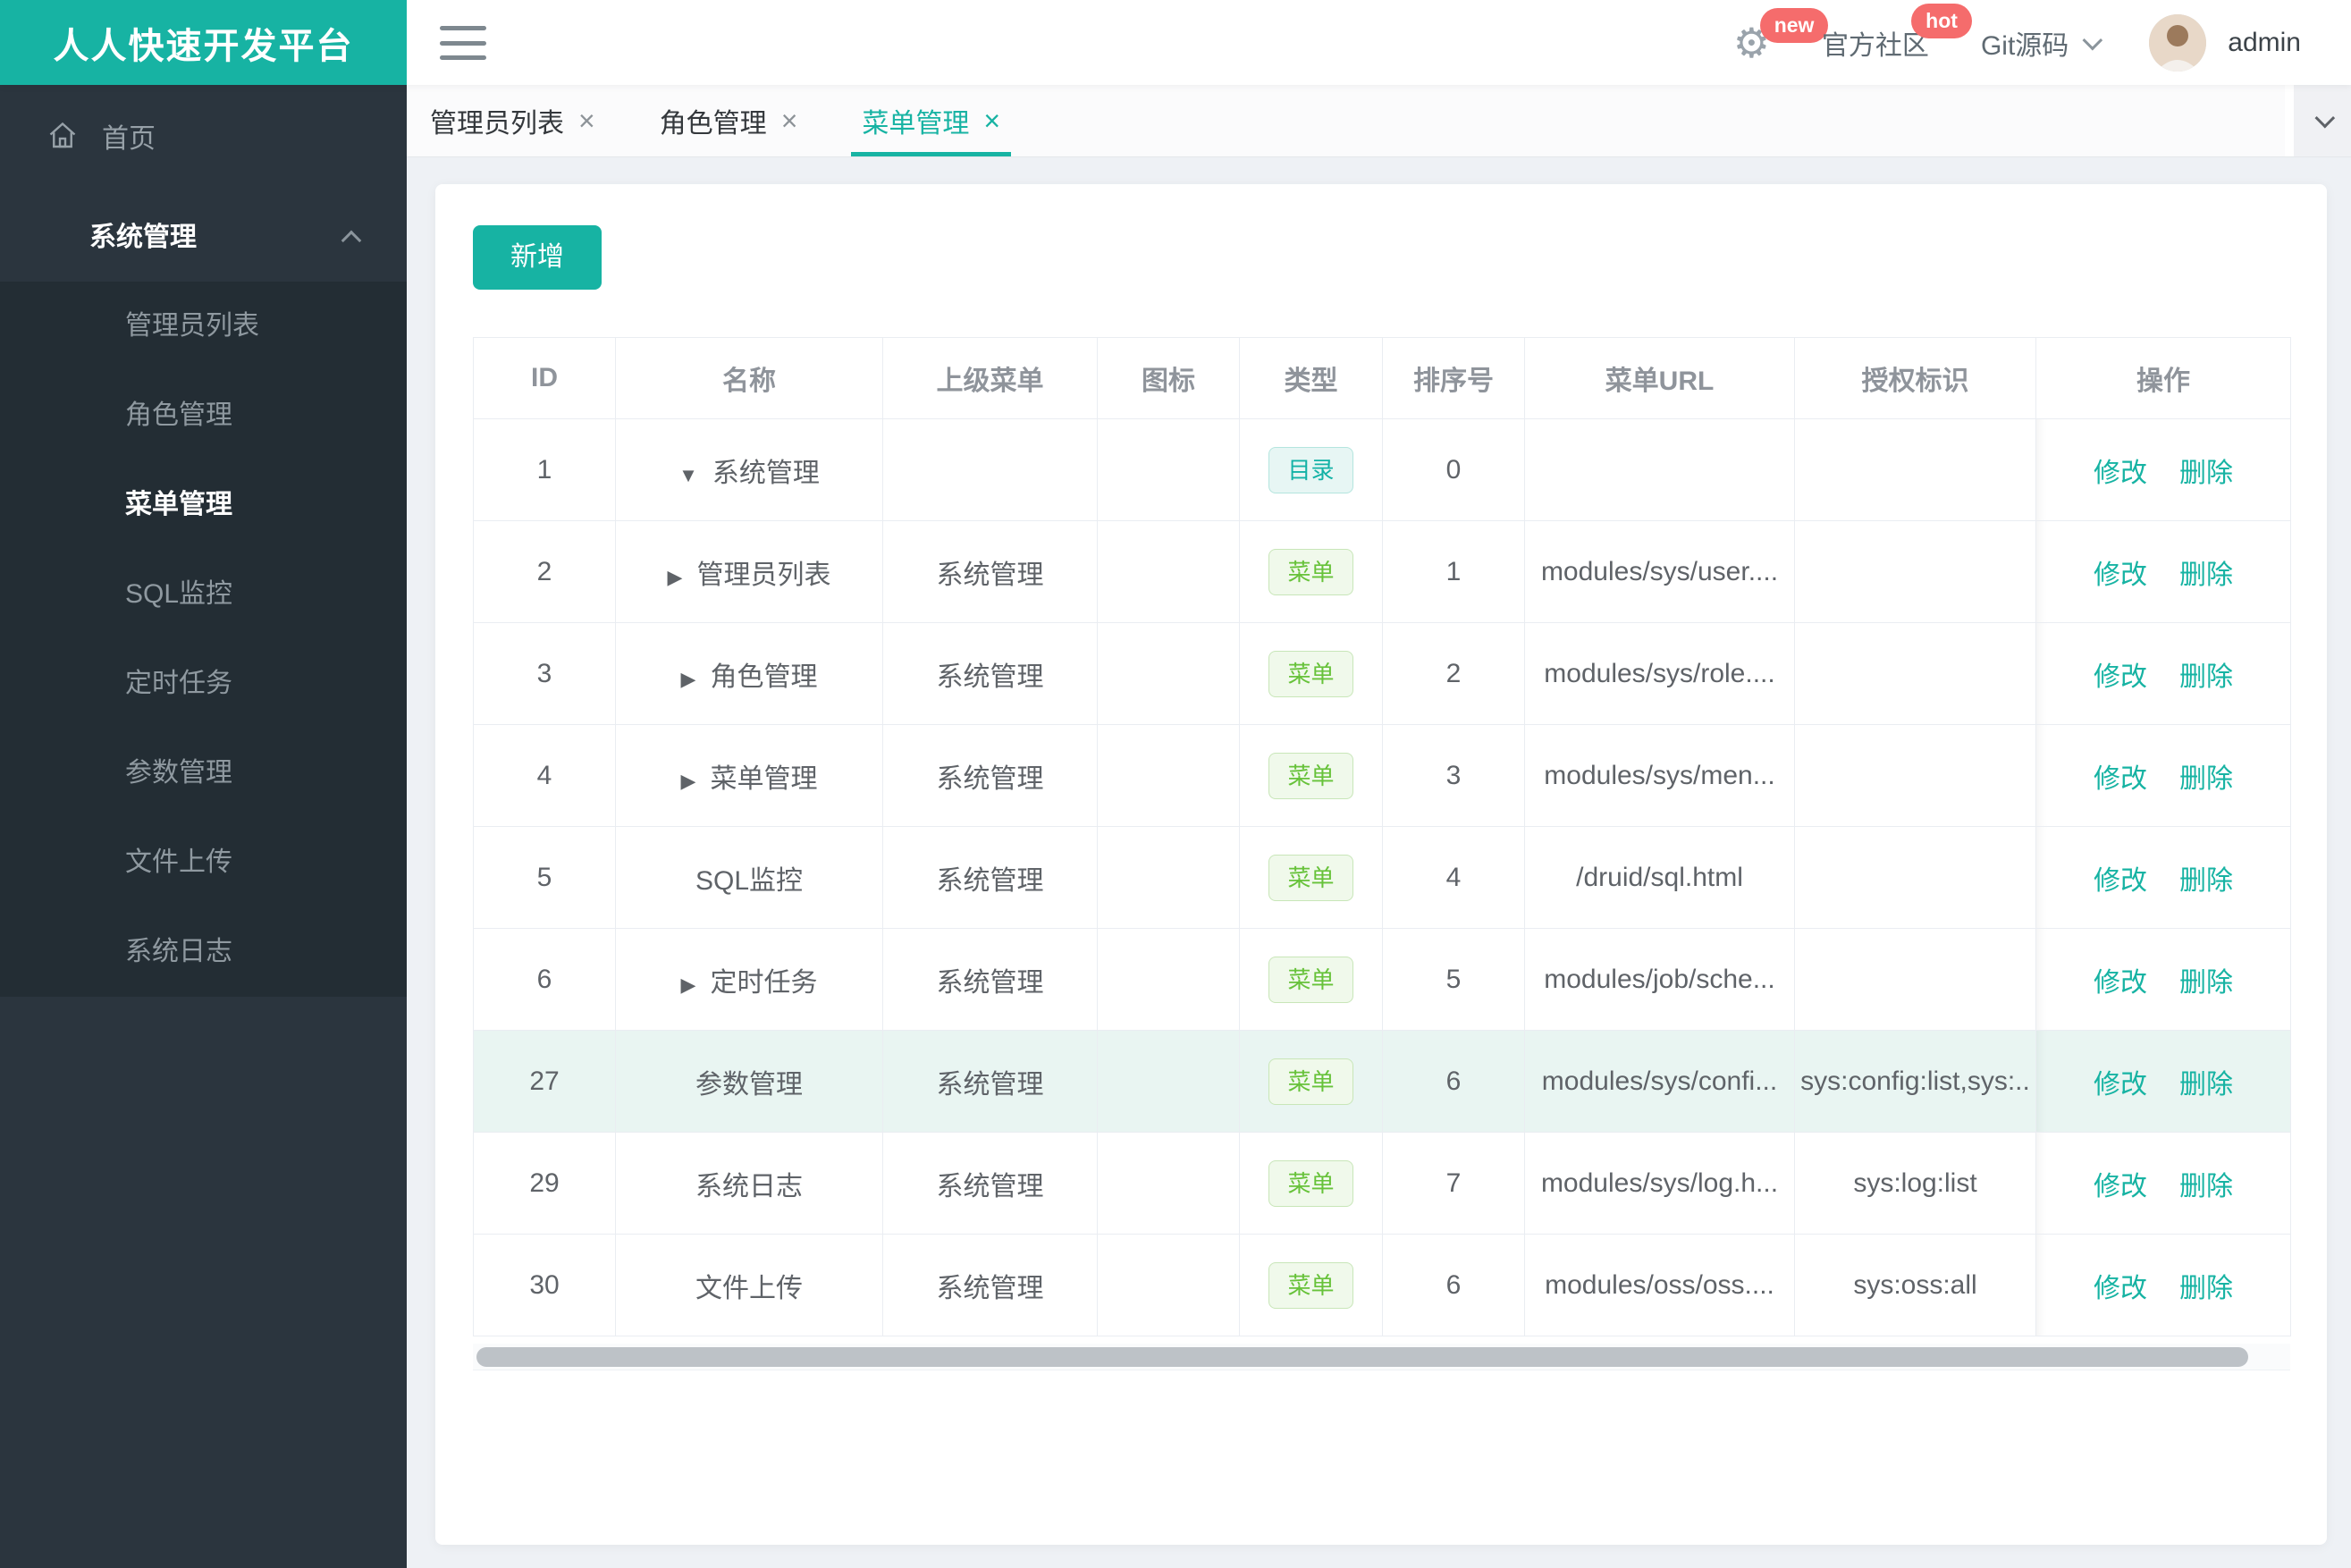 This screenshot has width=2351, height=1568. What do you see at coordinates (1915, 378) in the screenshot?
I see `column-header: 授权标识` at bounding box center [1915, 378].